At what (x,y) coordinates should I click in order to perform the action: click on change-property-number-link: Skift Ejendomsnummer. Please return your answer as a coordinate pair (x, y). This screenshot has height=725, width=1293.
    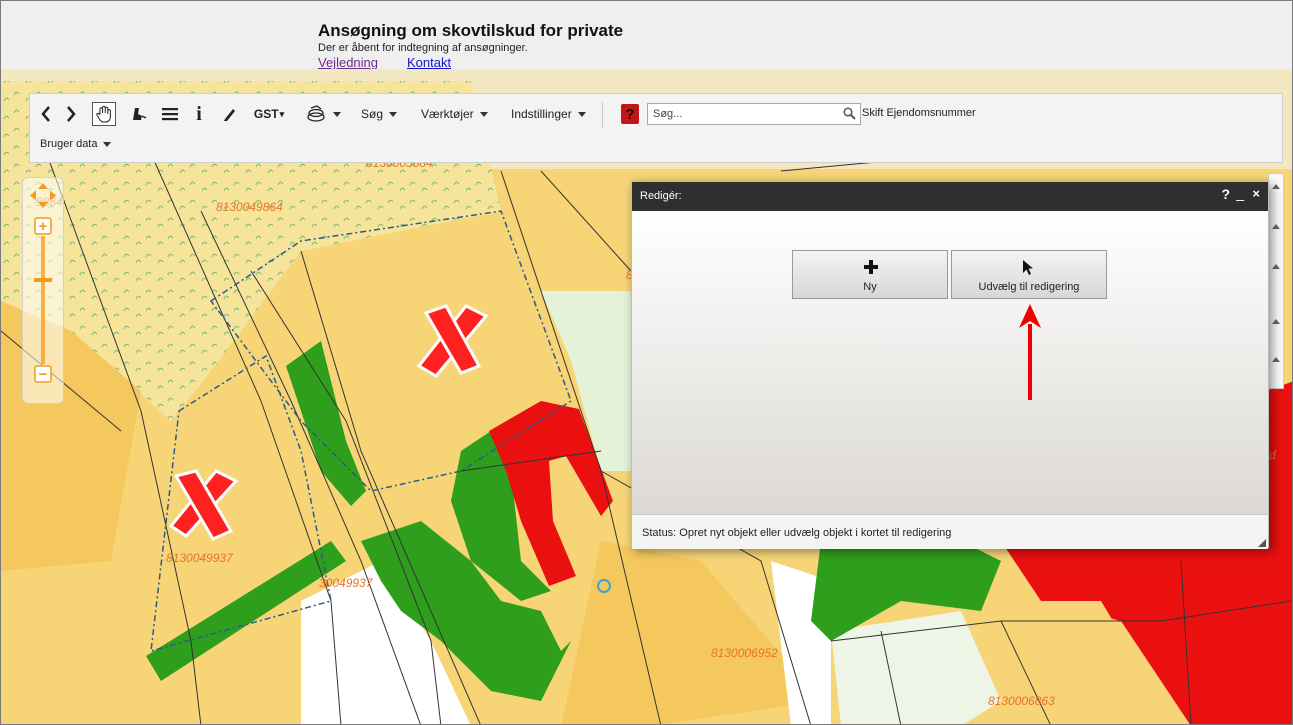
    Looking at the image, I should click on (919, 113).